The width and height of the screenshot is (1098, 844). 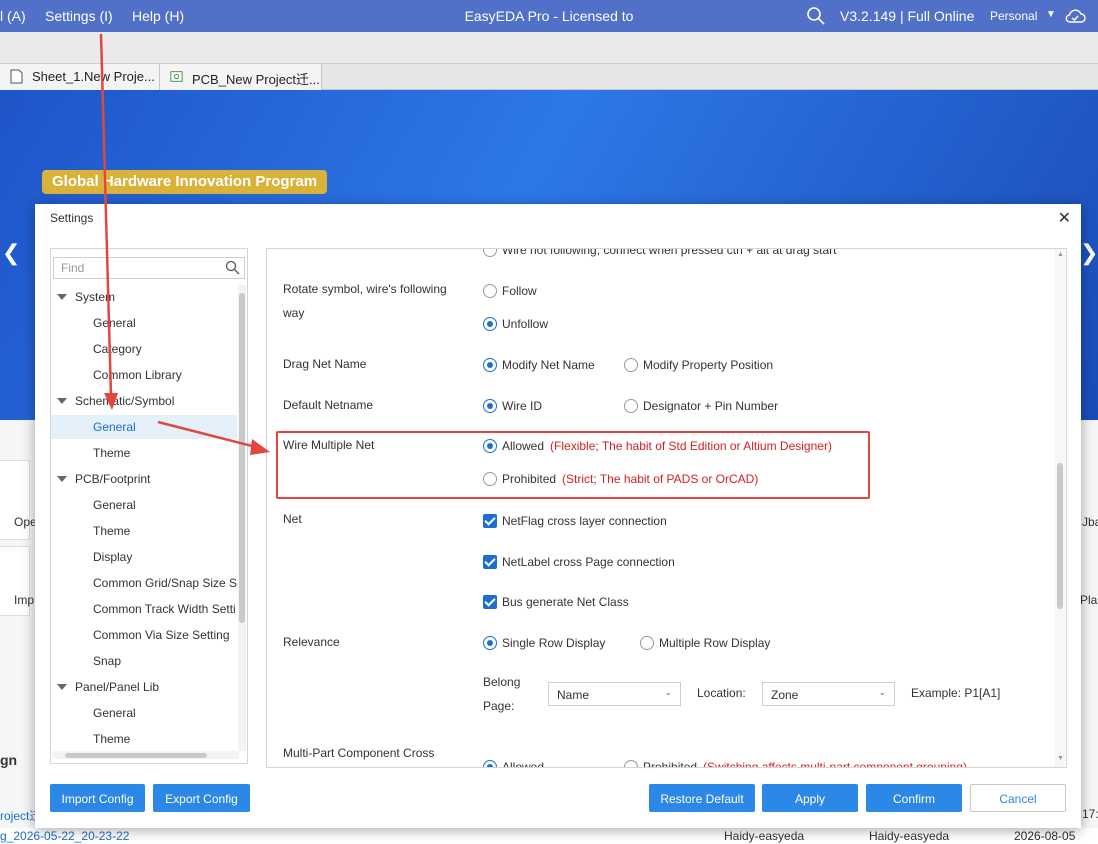 What do you see at coordinates (660, 479) in the screenshot?
I see `prohibited-note: (Strict; The habit of PADS or OrCAD)` at bounding box center [660, 479].